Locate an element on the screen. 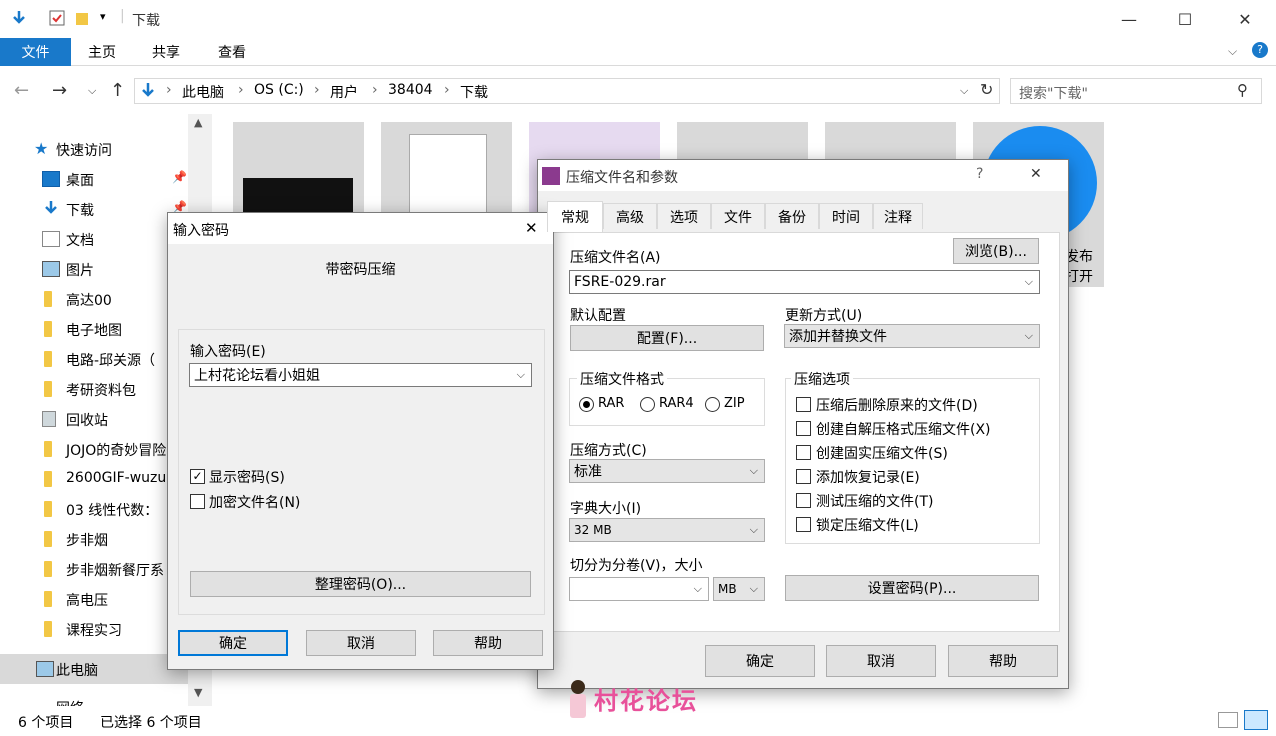 The width and height of the screenshot is (1276, 736). password-help-button: 帮助 is located at coordinates (488, 643).